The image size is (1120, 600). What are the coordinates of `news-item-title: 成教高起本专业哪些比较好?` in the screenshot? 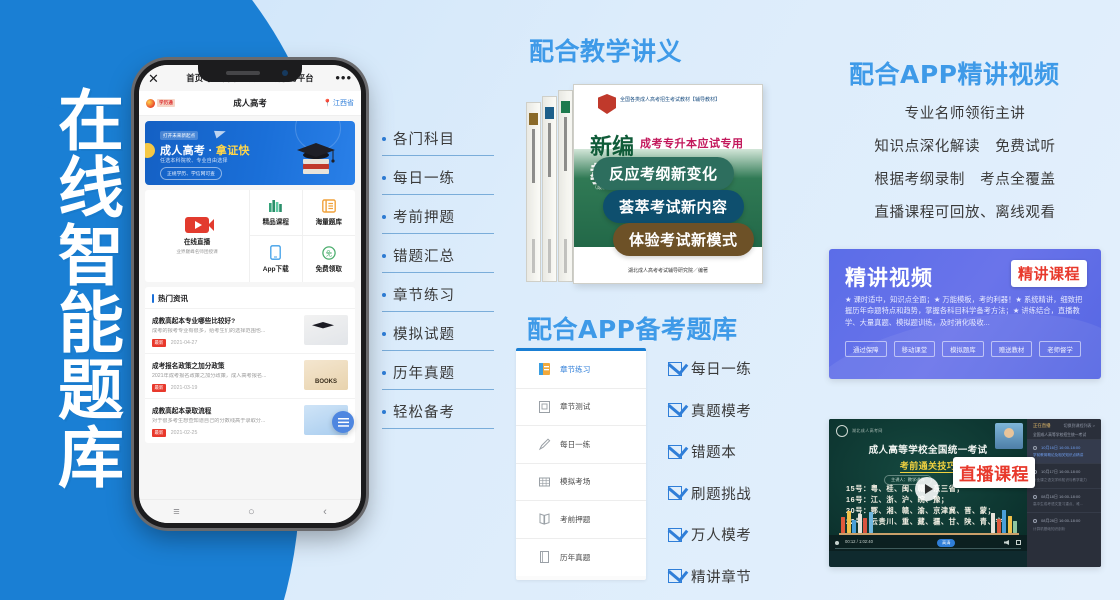 It's located at (194, 321).